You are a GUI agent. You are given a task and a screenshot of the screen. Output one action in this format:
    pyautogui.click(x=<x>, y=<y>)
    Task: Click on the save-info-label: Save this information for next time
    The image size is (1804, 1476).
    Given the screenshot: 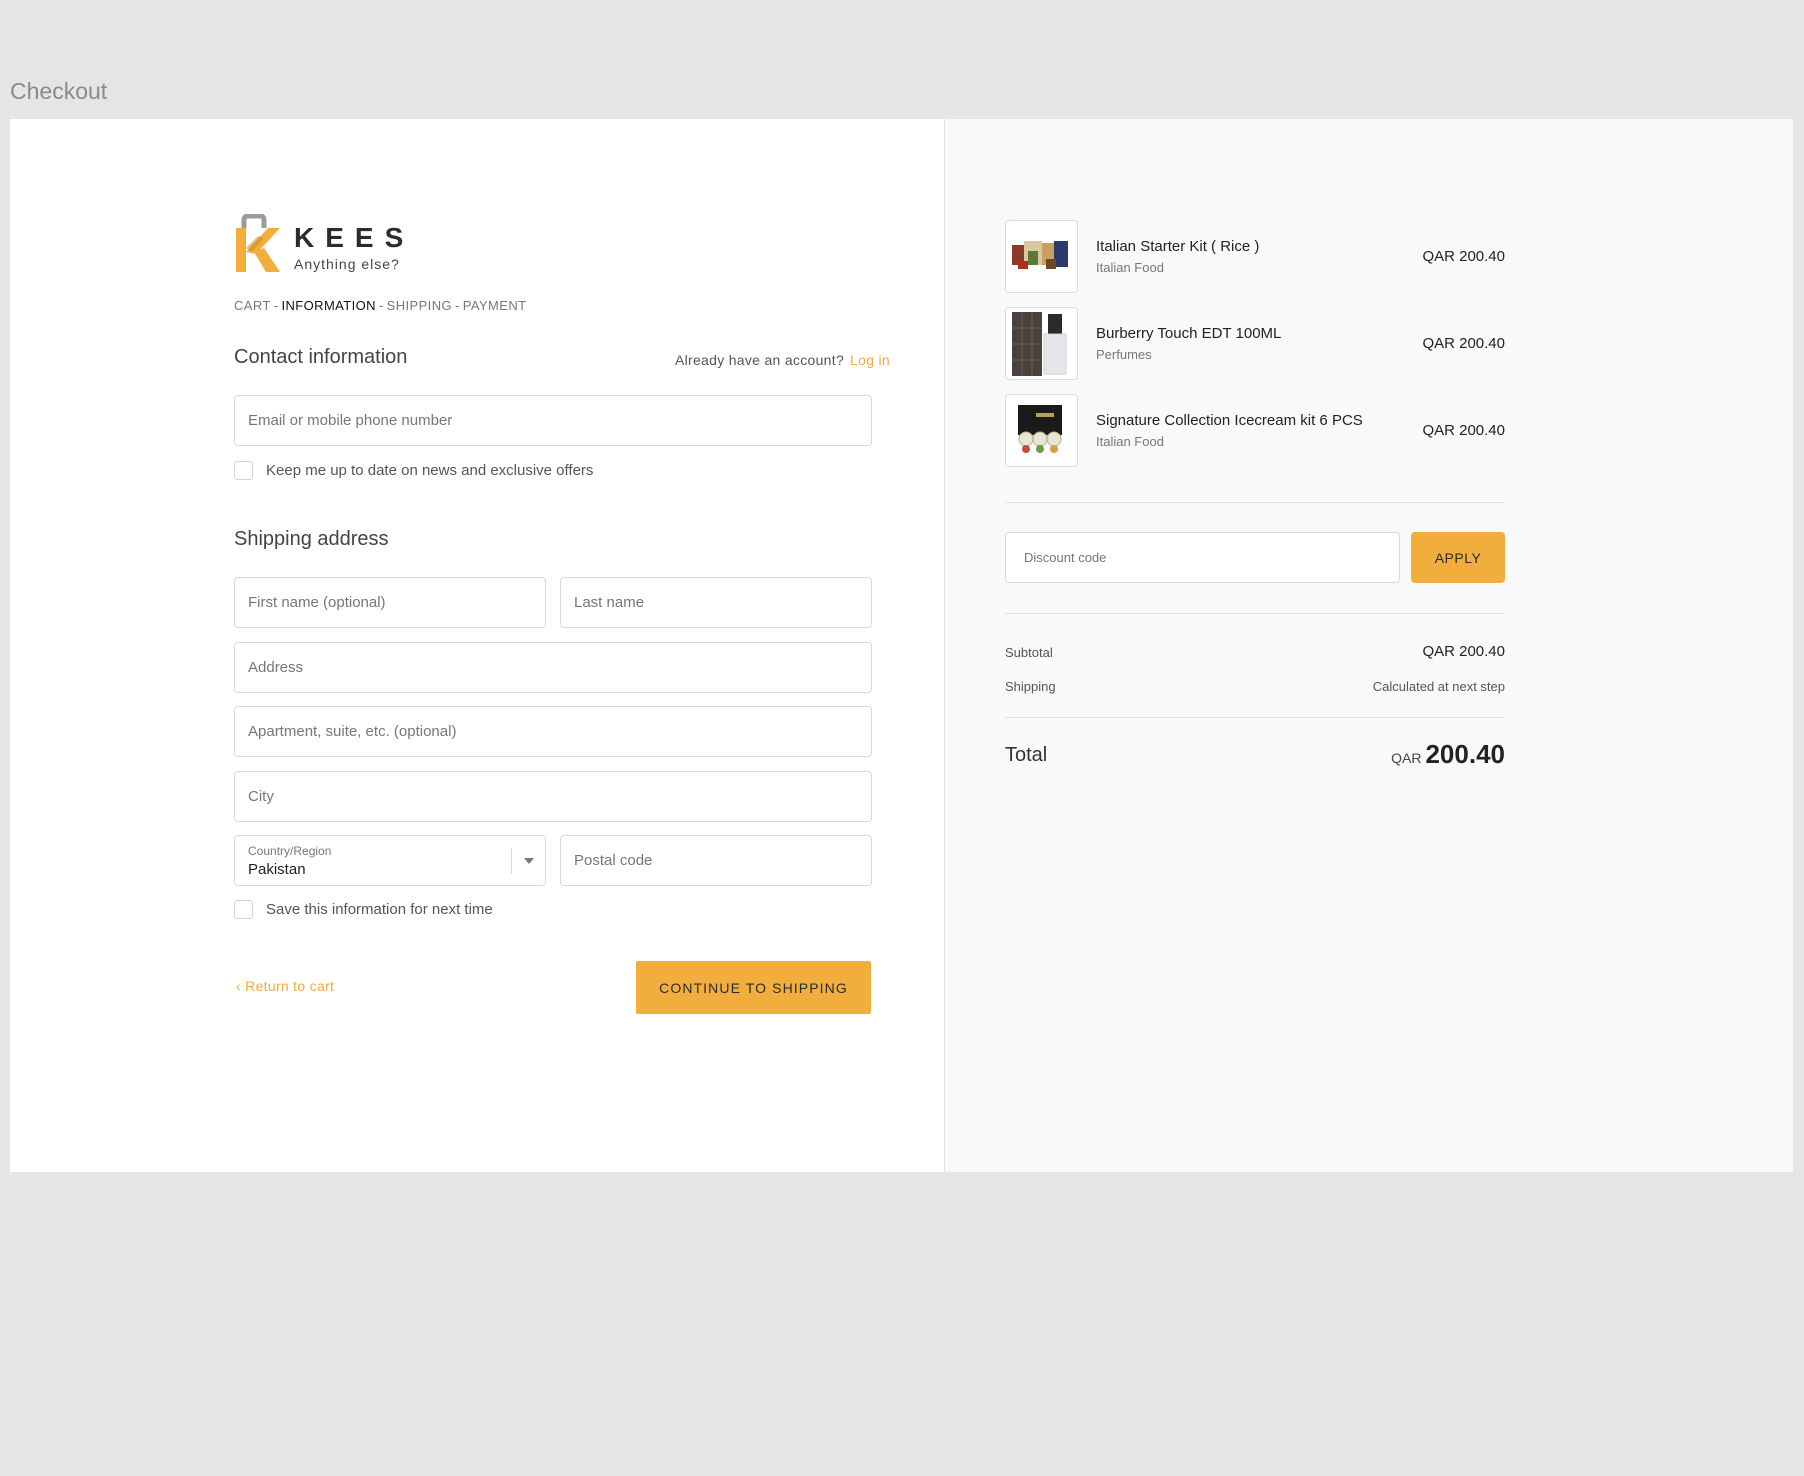 What is the action you would take?
    pyautogui.click(x=379, y=909)
    